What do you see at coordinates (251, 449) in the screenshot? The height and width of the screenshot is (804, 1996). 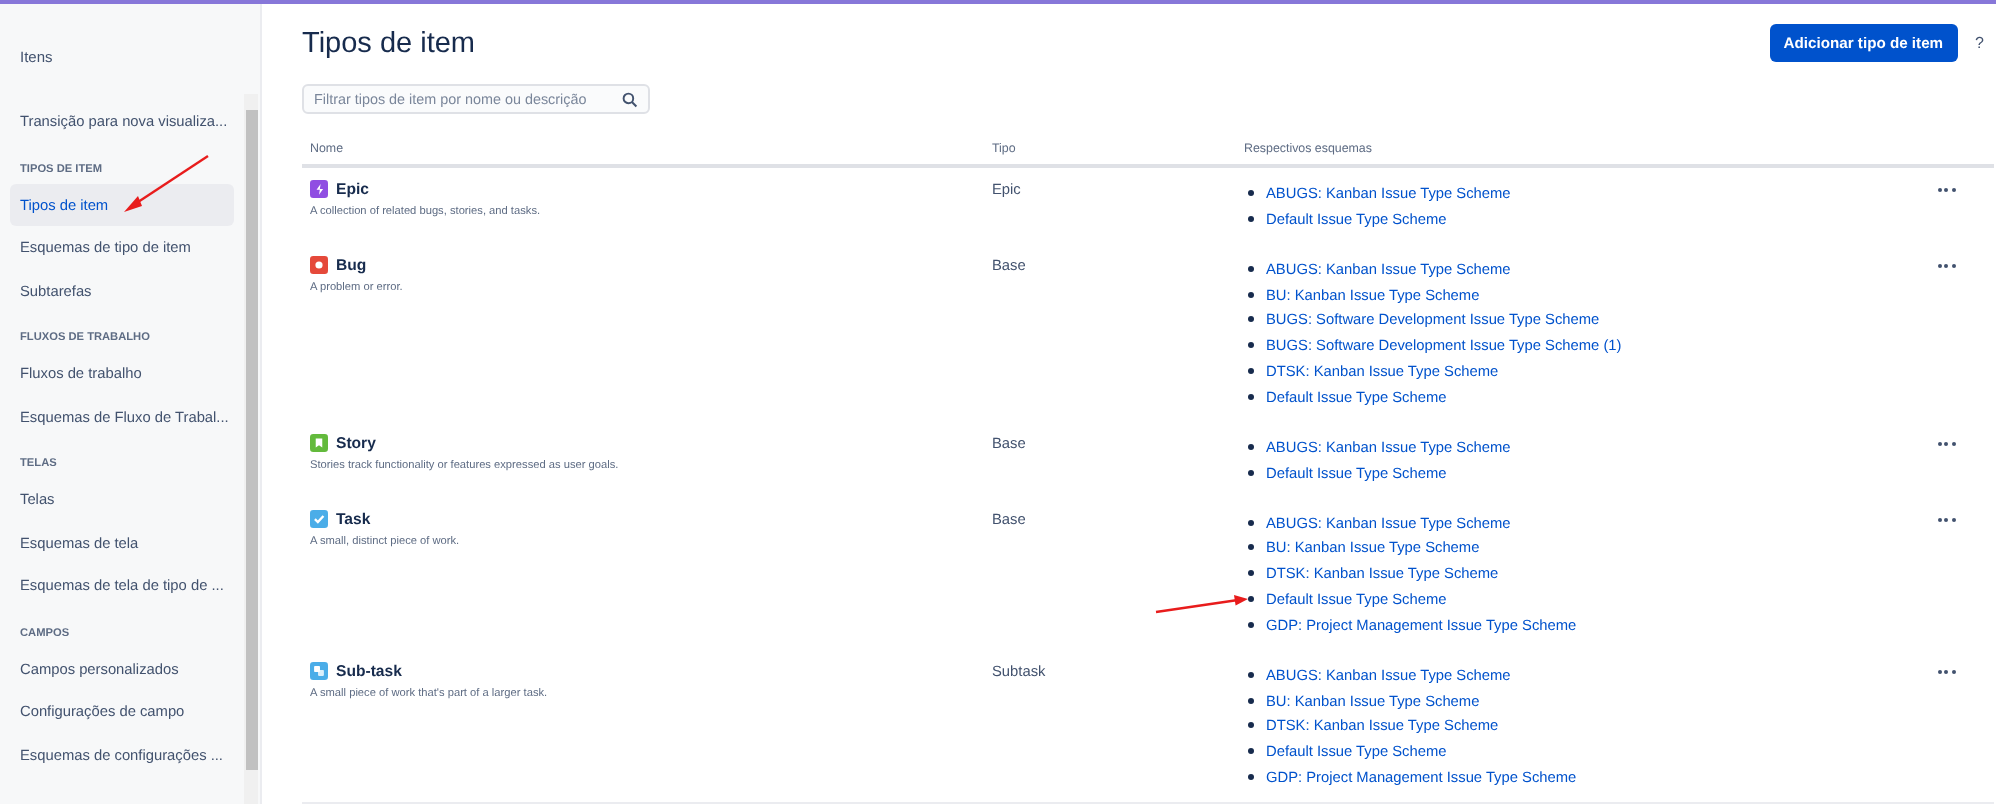 I see `scrollbar` at bounding box center [251, 449].